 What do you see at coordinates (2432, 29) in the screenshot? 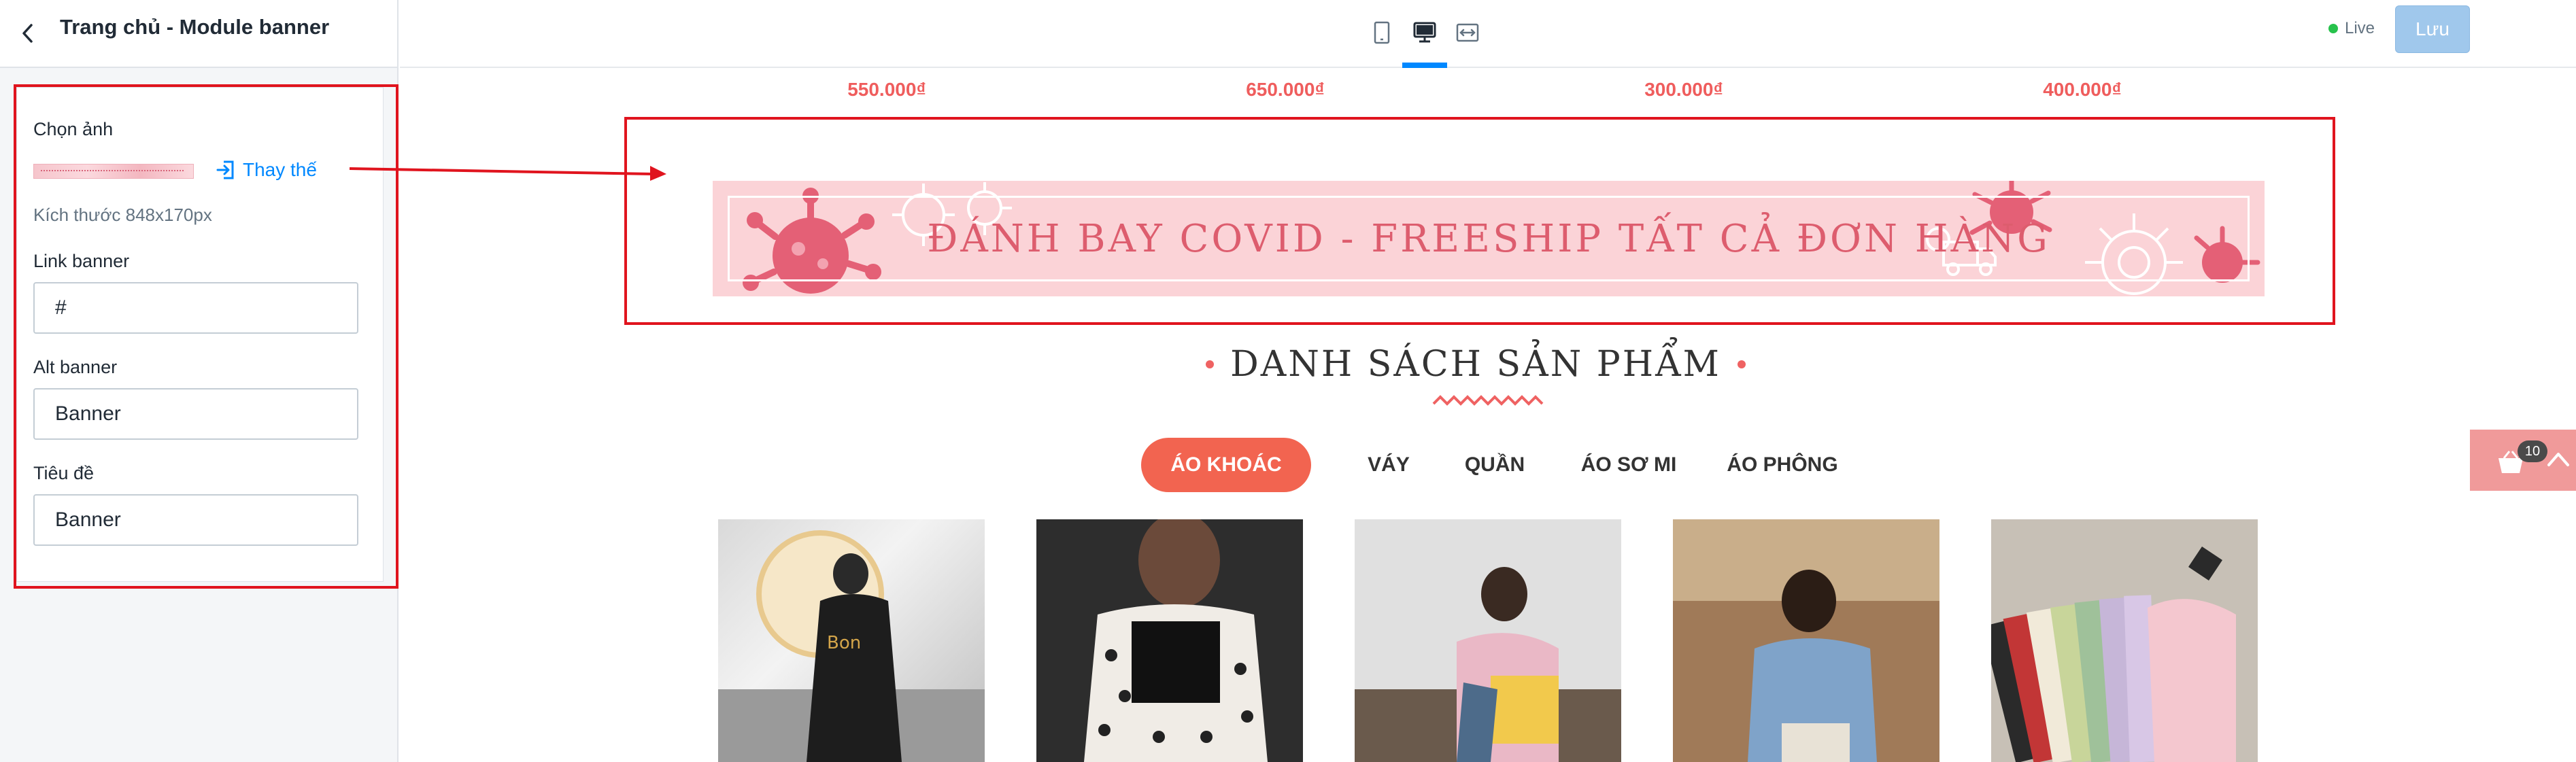
I see `save-button: Lưu` at bounding box center [2432, 29].